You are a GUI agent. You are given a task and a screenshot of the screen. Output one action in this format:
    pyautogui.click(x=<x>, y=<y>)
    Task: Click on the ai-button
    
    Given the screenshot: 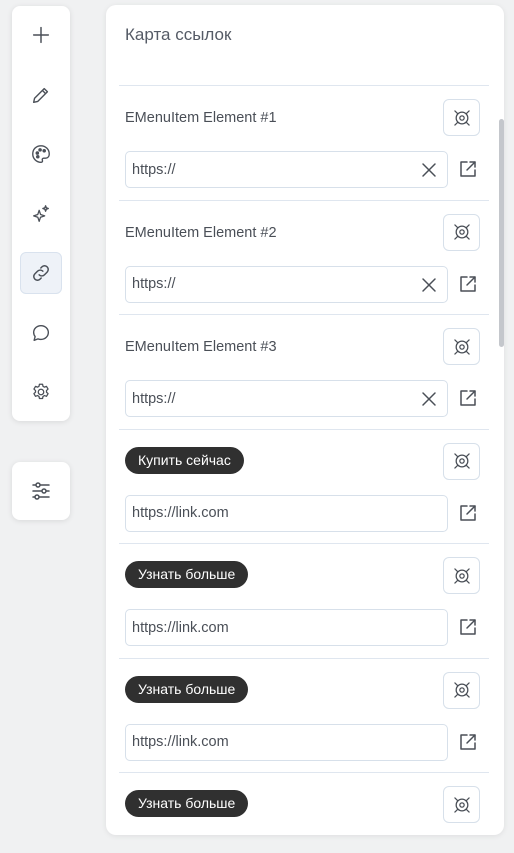 What is the action you would take?
    pyautogui.click(x=41, y=214)
    